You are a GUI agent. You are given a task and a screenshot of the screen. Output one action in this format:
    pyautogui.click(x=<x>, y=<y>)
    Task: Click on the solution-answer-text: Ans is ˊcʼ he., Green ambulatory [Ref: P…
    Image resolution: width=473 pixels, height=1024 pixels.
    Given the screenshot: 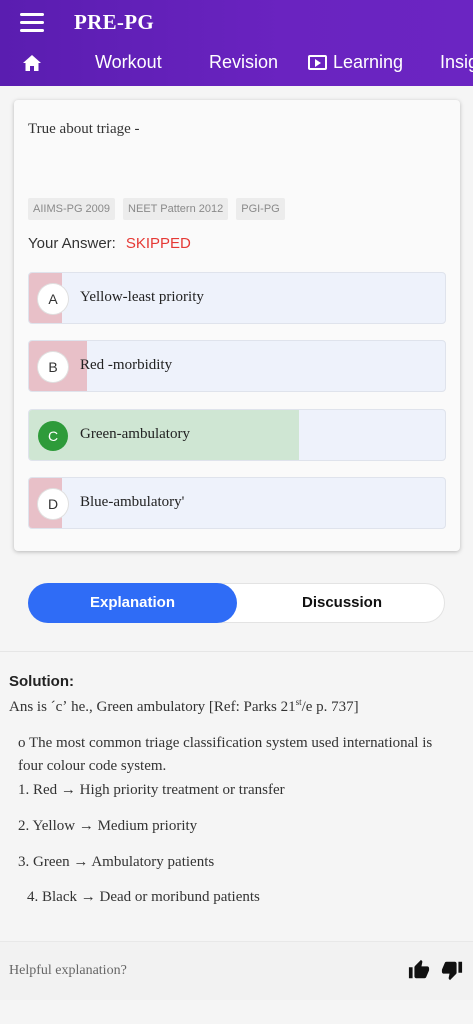 What is the action you would take?
    pyautogui.click(x=152, y=707)
    